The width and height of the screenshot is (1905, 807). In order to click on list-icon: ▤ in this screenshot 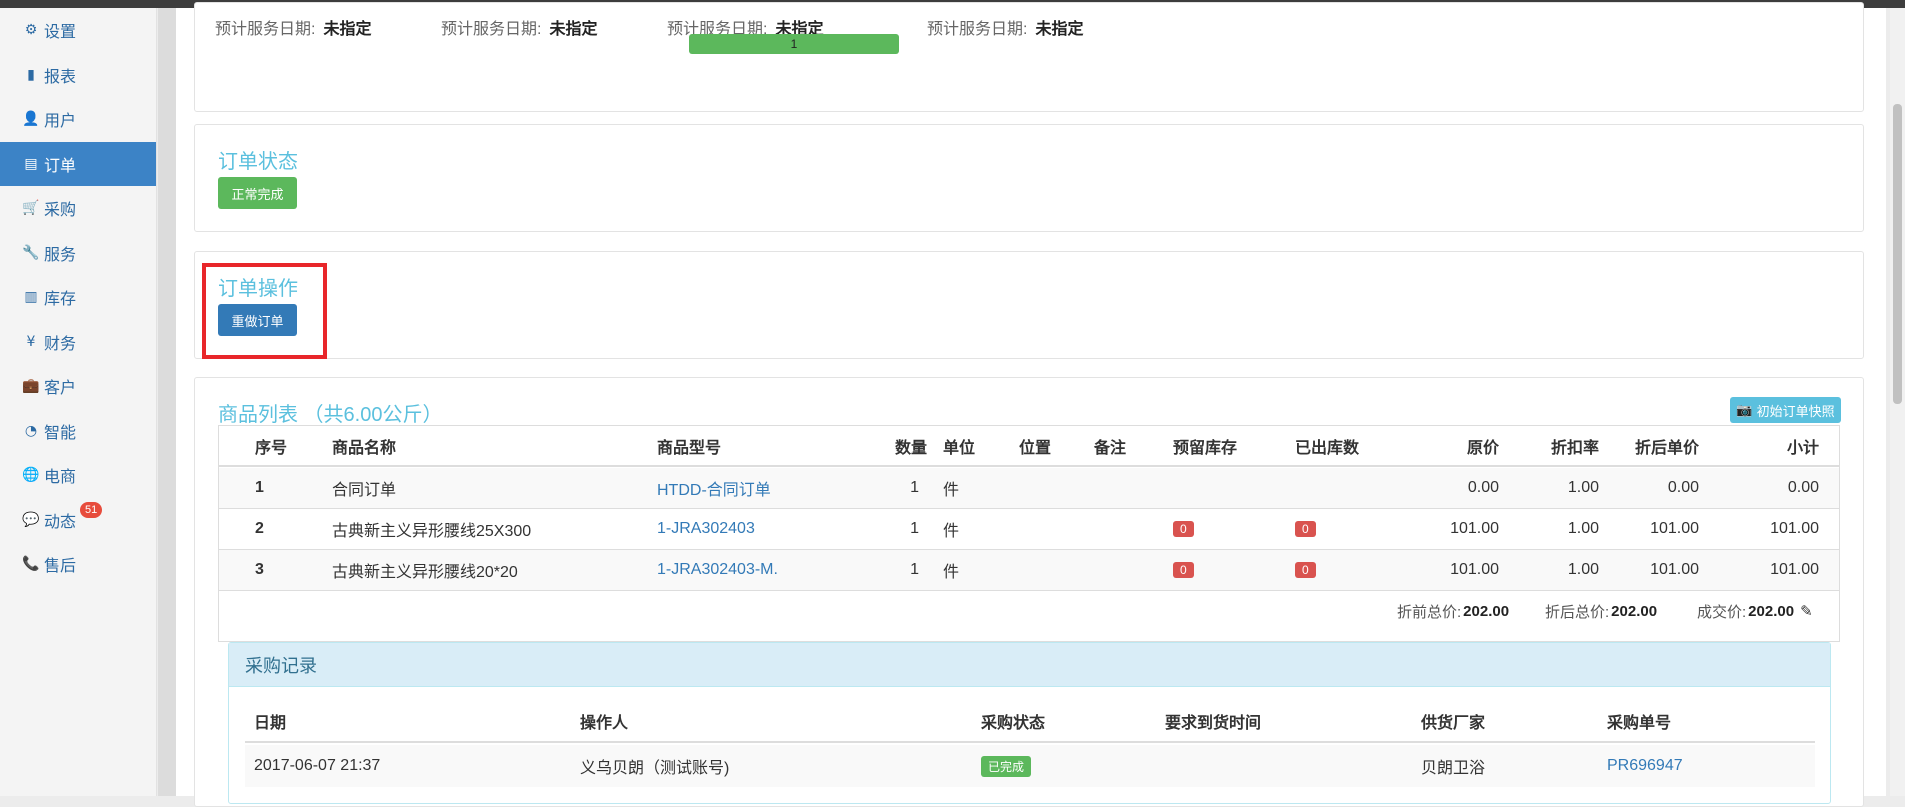, I will do `click(31, 163)`.